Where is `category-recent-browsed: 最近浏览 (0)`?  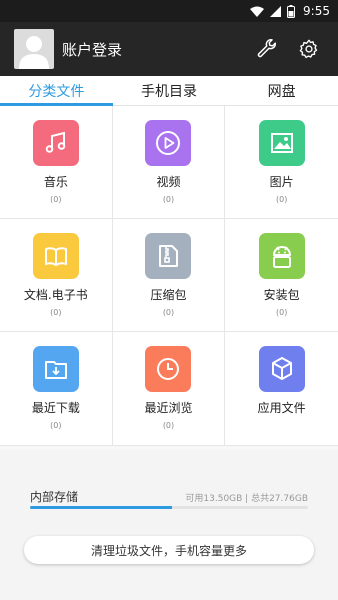
category-recent-browsed: 最近浏览 (0) is located at coordinates (169, 388).